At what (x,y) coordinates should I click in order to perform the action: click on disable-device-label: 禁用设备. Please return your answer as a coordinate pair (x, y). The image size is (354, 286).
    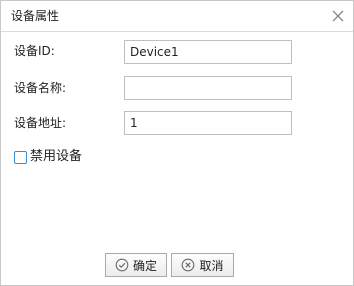
    Looking at the image, I should click on (56, 156).